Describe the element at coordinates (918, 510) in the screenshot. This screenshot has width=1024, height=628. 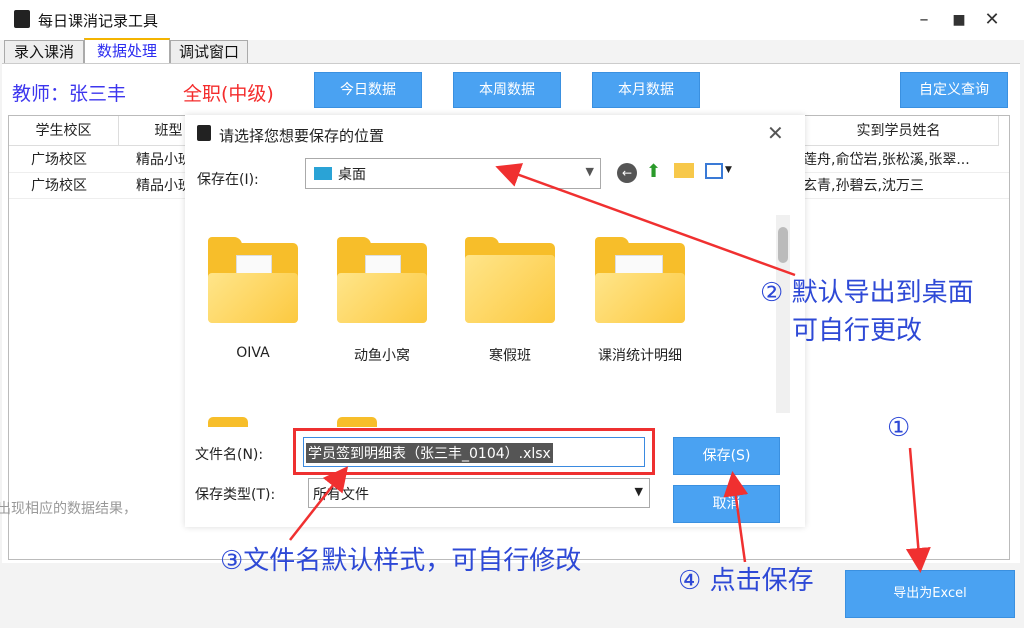
I see `arrow-to-export` at that location.